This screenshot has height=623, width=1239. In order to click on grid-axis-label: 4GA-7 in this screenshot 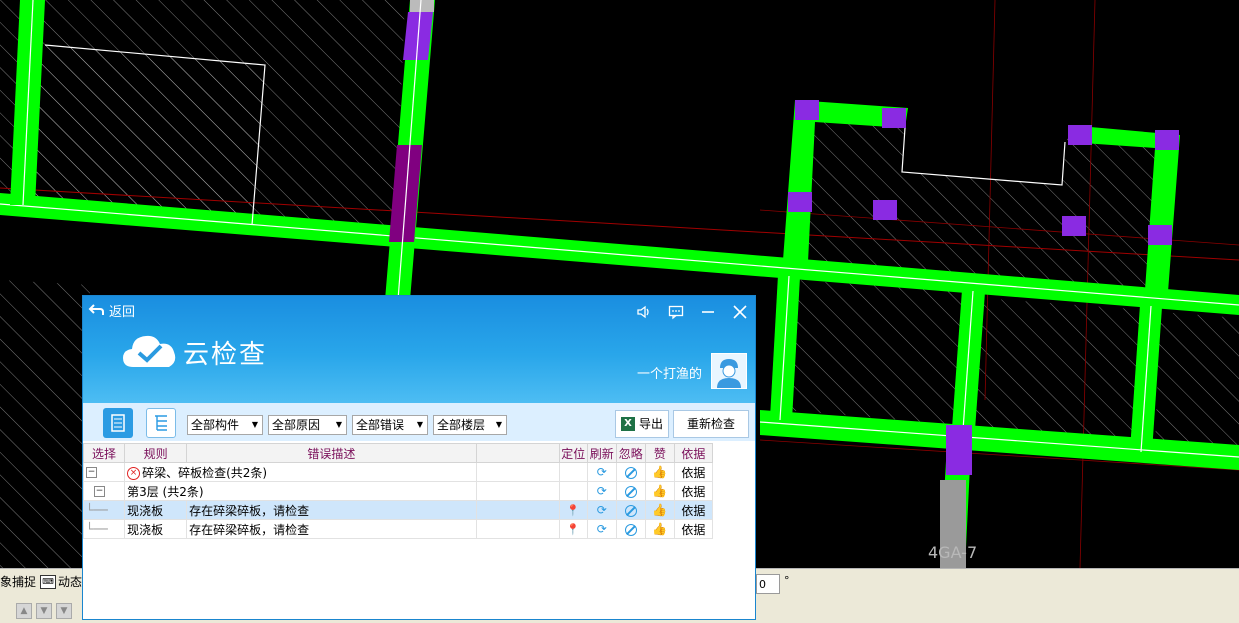, I will do `click(953, 552)`.